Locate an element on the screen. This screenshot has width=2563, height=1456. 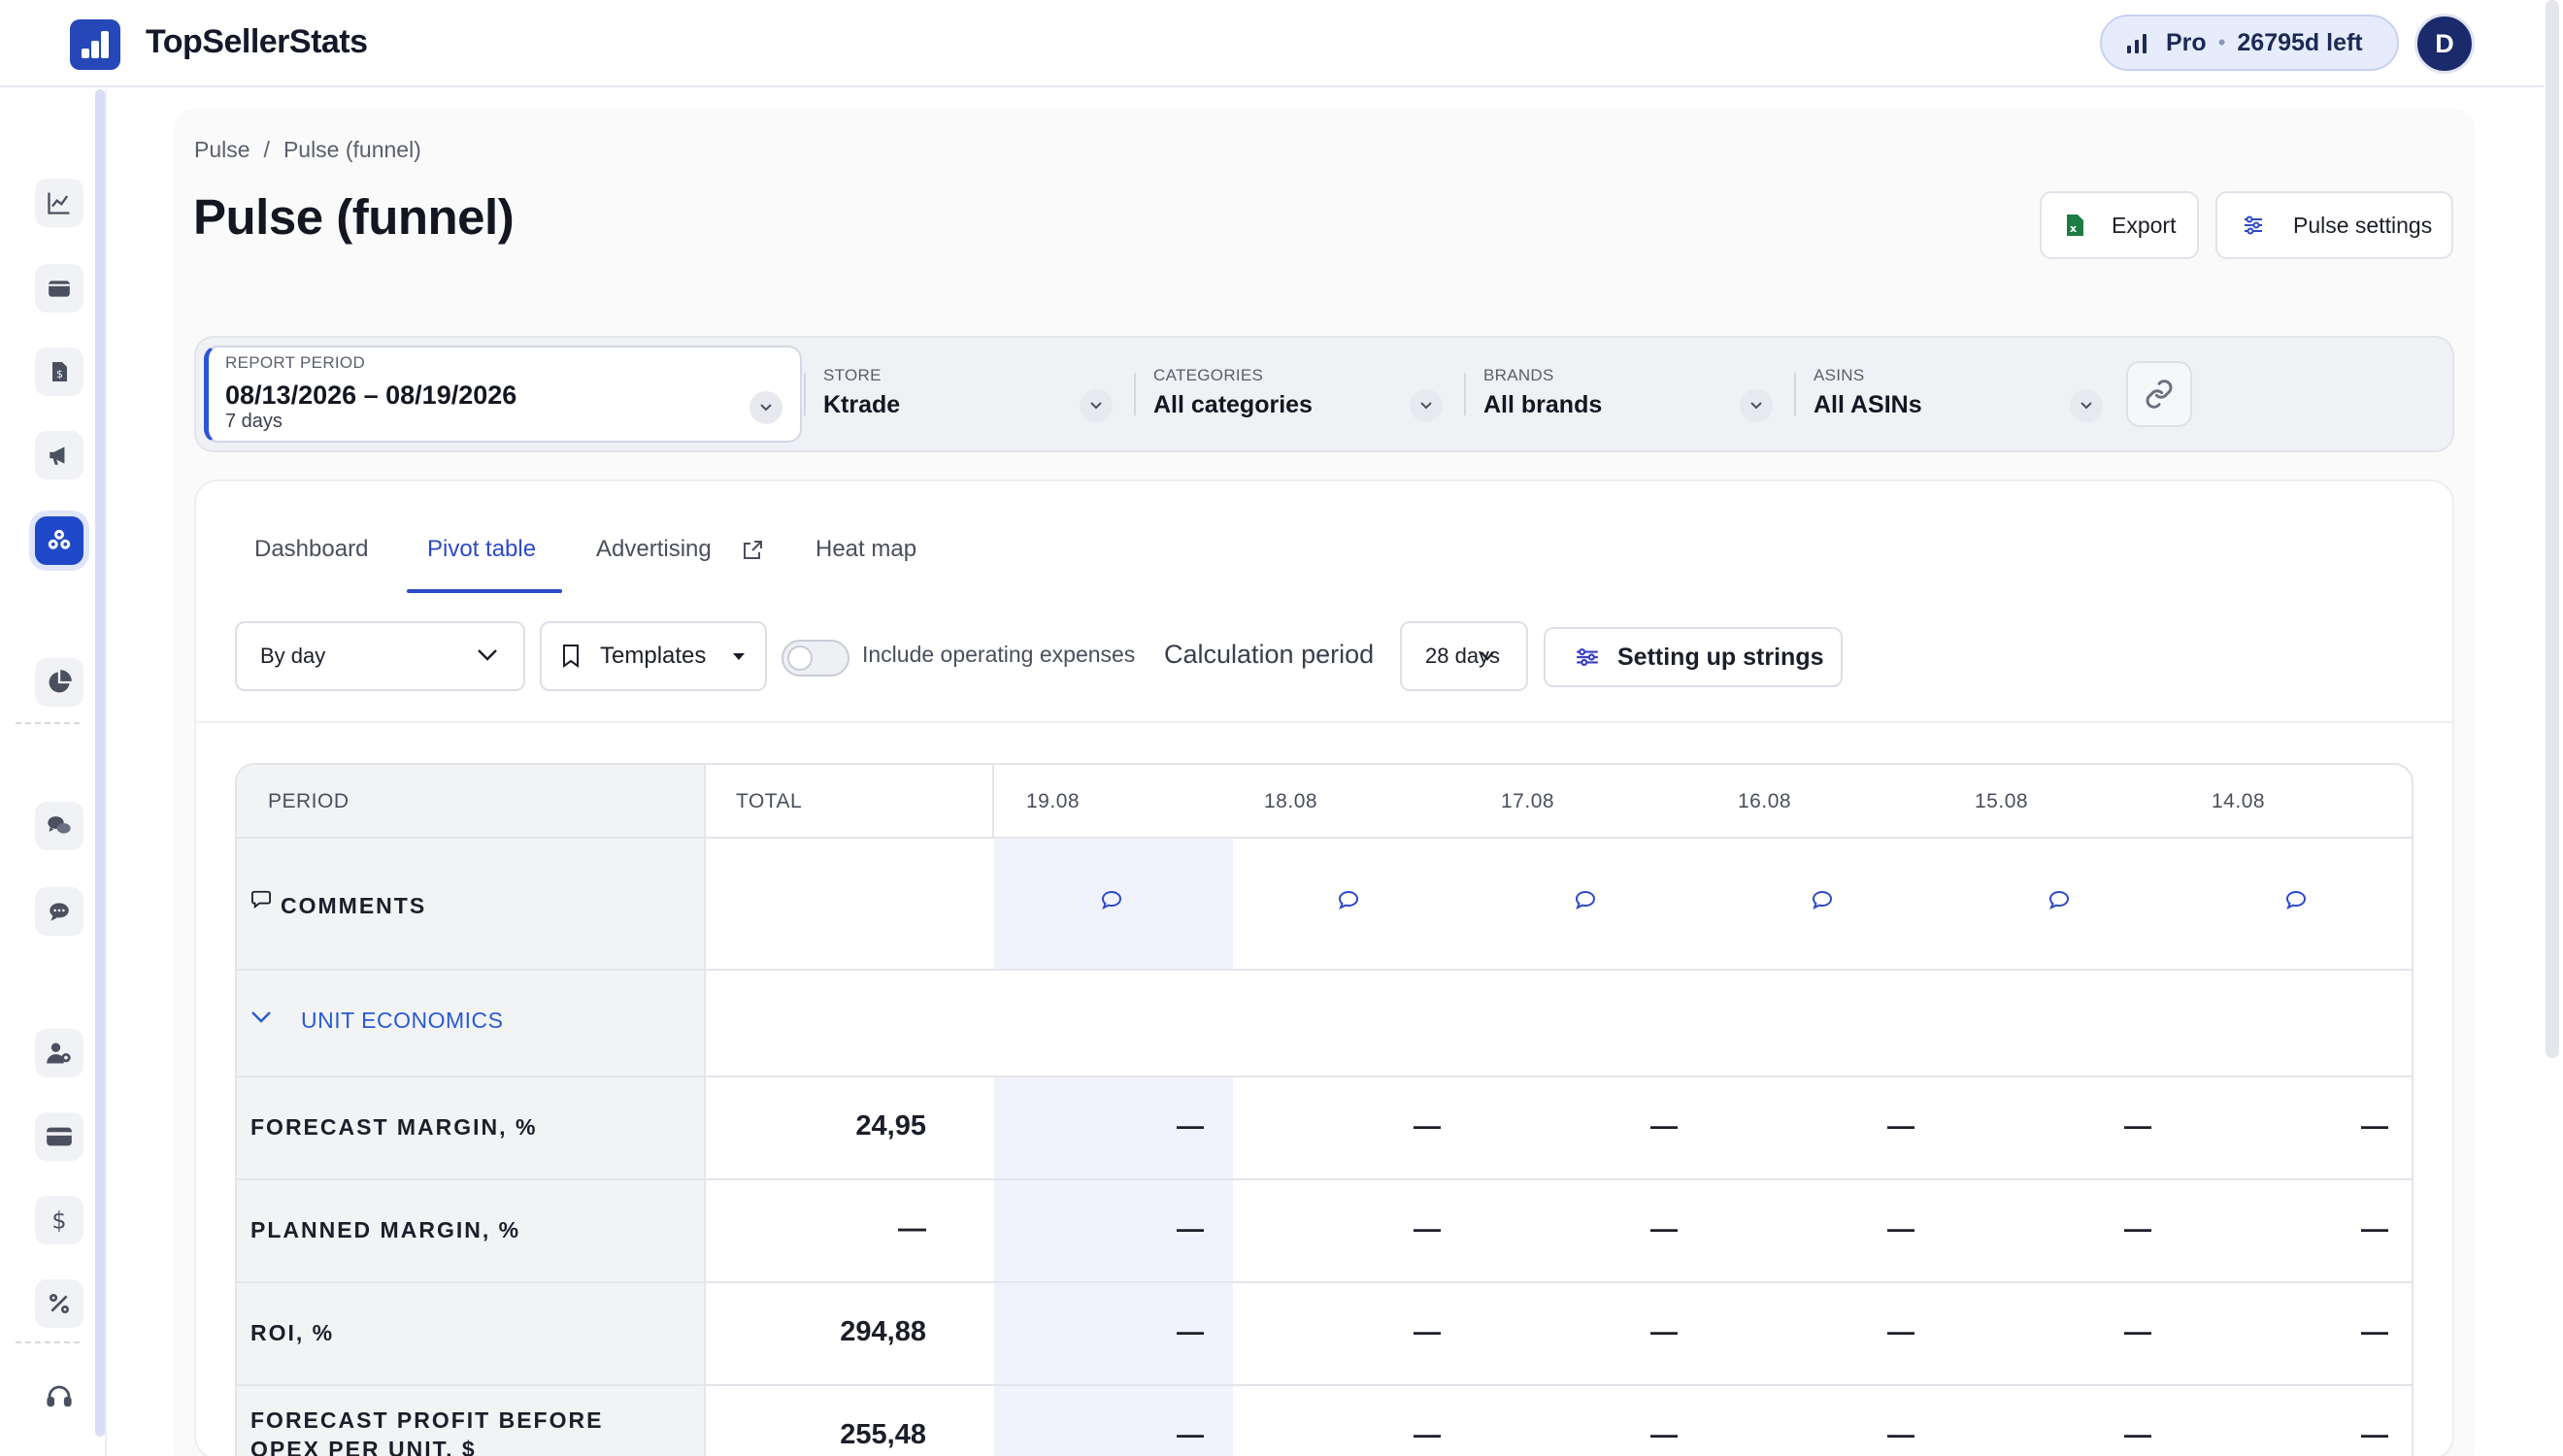
templates-label: Templates is located at coordinates (653, 656).